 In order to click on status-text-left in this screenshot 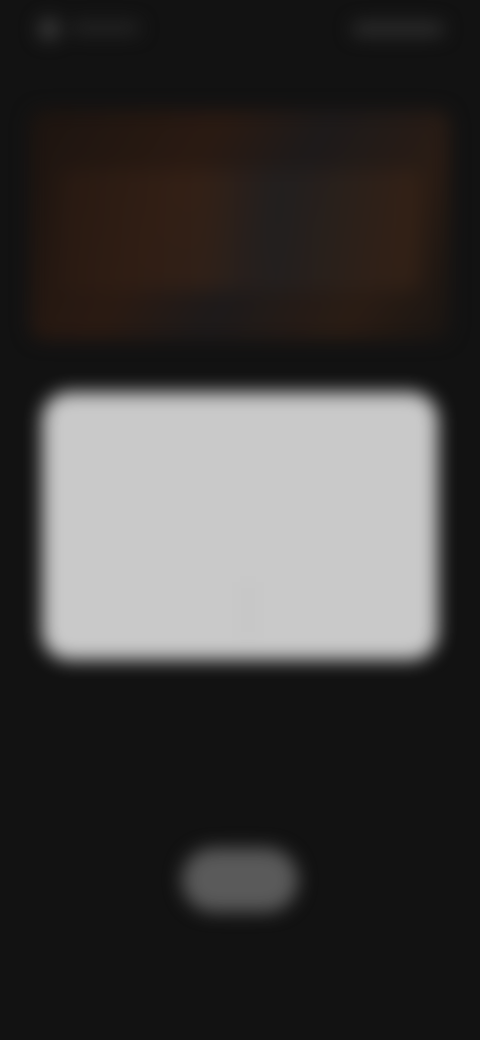, I will do `click(105, 28)`.